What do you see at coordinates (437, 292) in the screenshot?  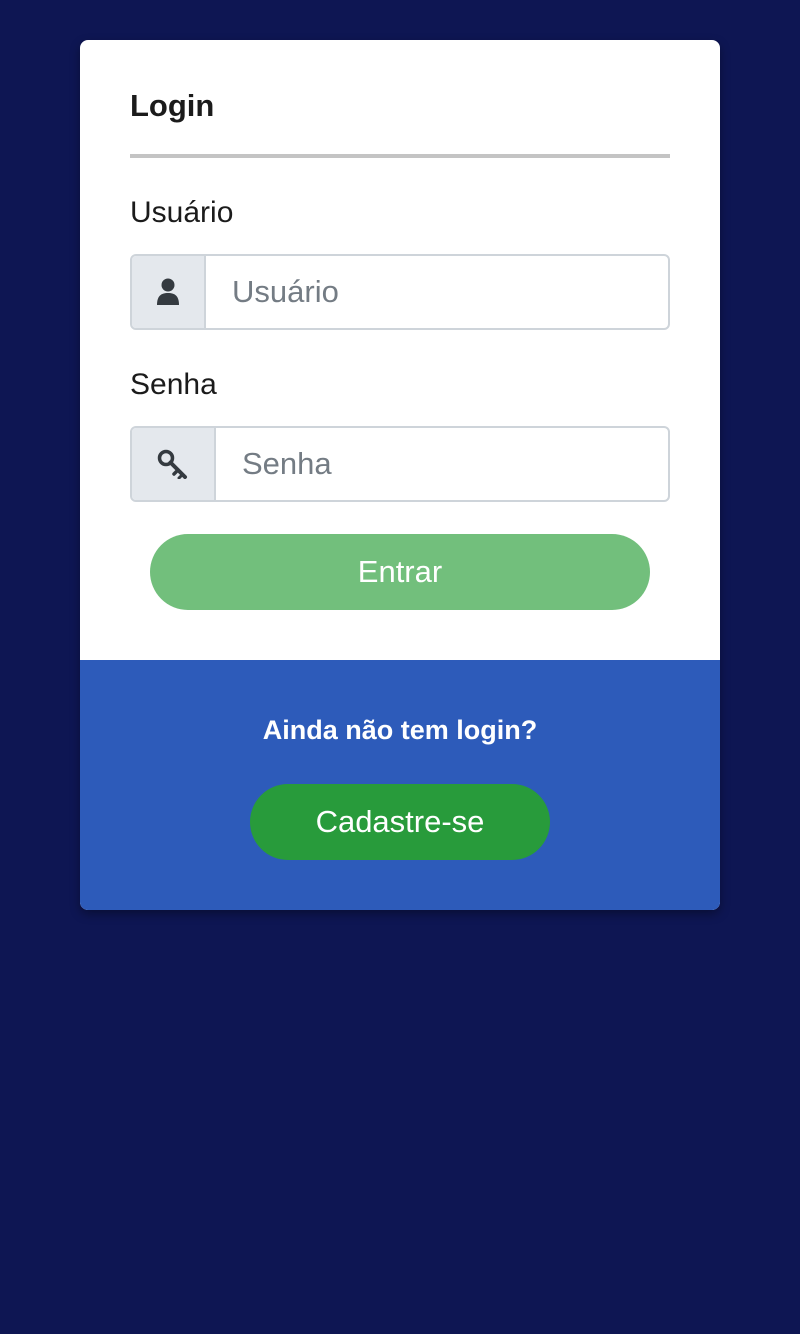 I see `username-input` at bounding box center [437, 292].